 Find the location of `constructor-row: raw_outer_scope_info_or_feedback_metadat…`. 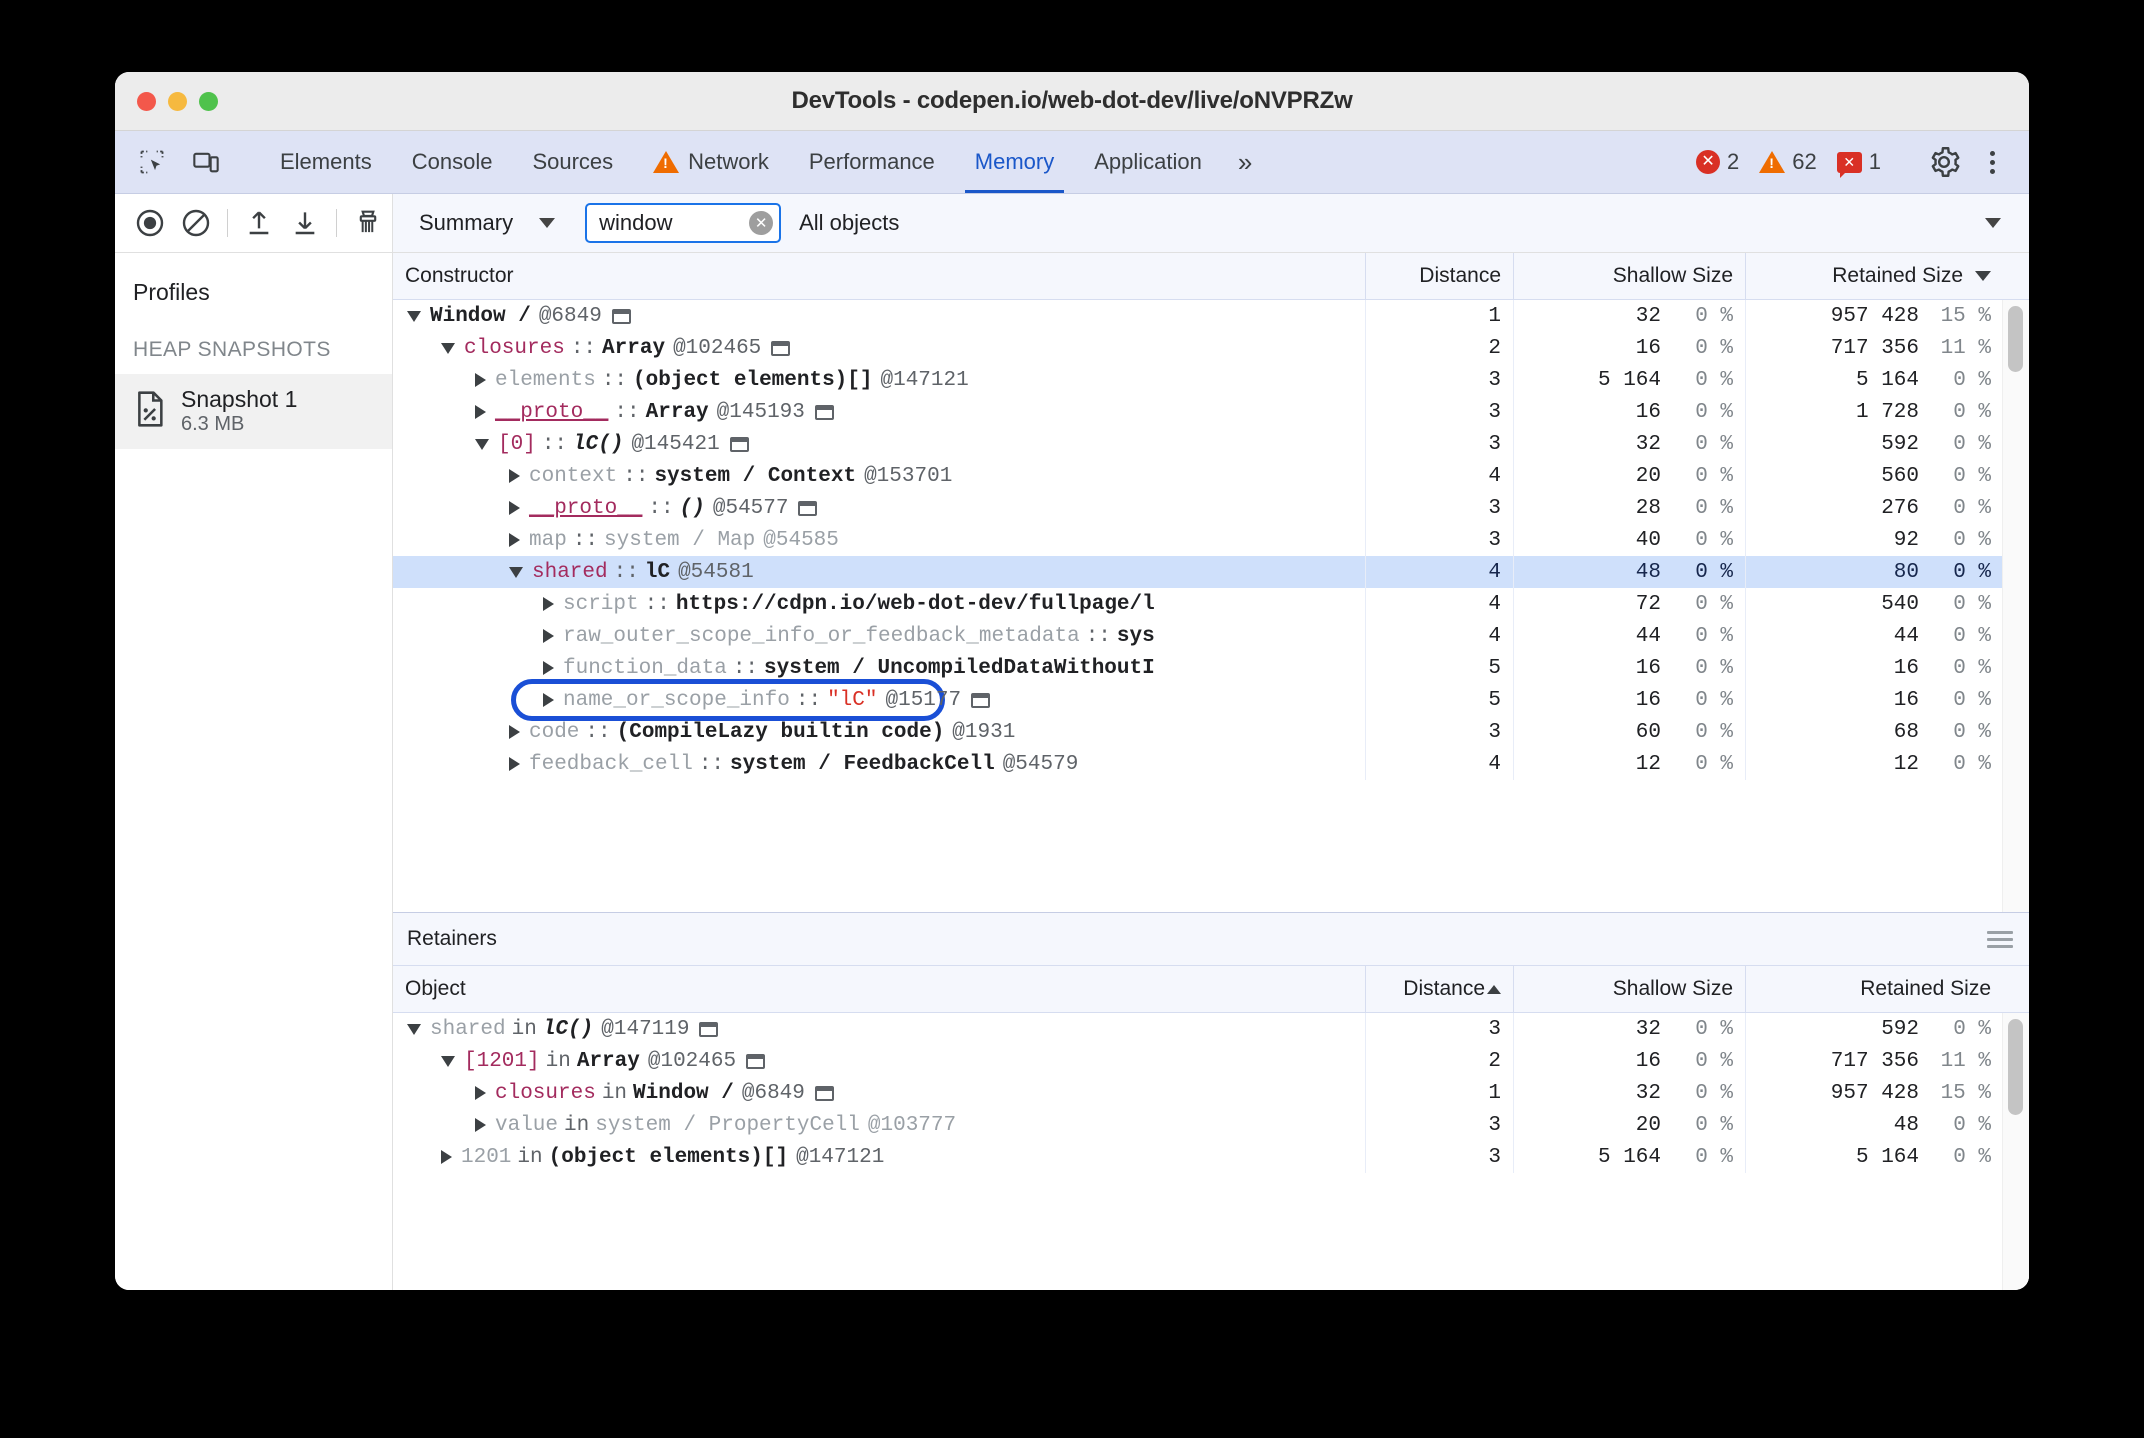

constructor-row: raw_outer_scope_info_or_feedback_metadat… is located at coordinates (1211, 636).